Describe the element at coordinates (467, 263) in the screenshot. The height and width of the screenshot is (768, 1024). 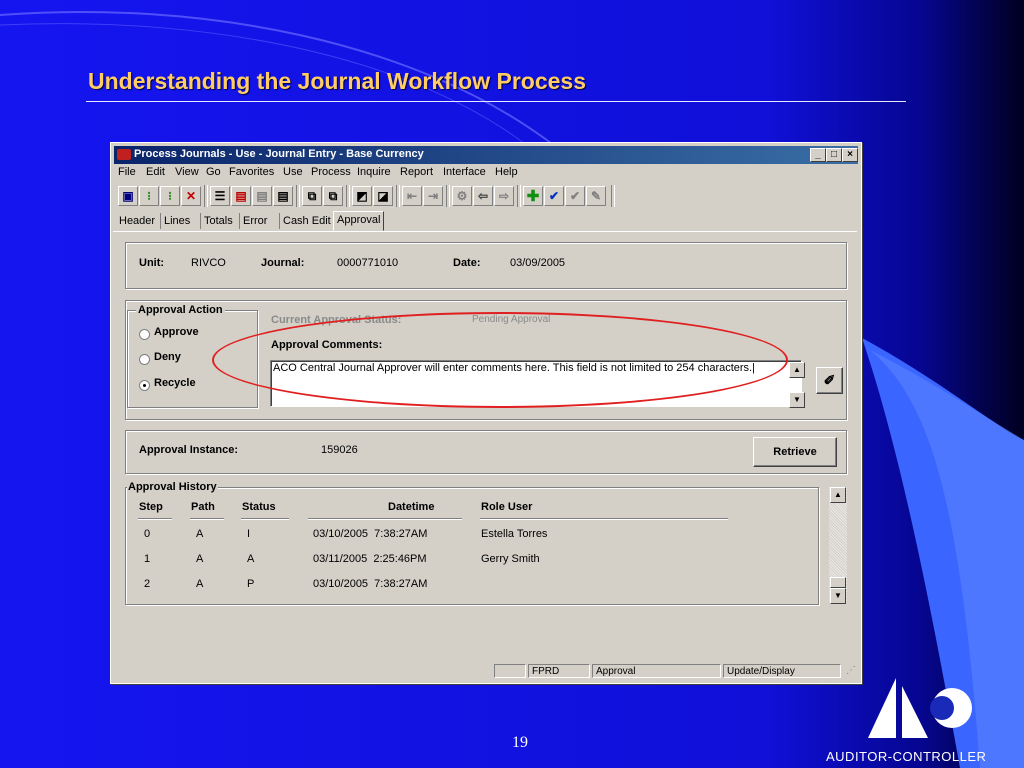
I see `date-label: Date:` at that location.